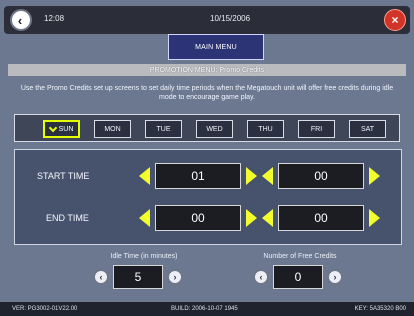 The width and height of the screenshot is (414, 316). I want to click on screen-title: PROMOTION MENU: Promo Credits, so click(207, 70).